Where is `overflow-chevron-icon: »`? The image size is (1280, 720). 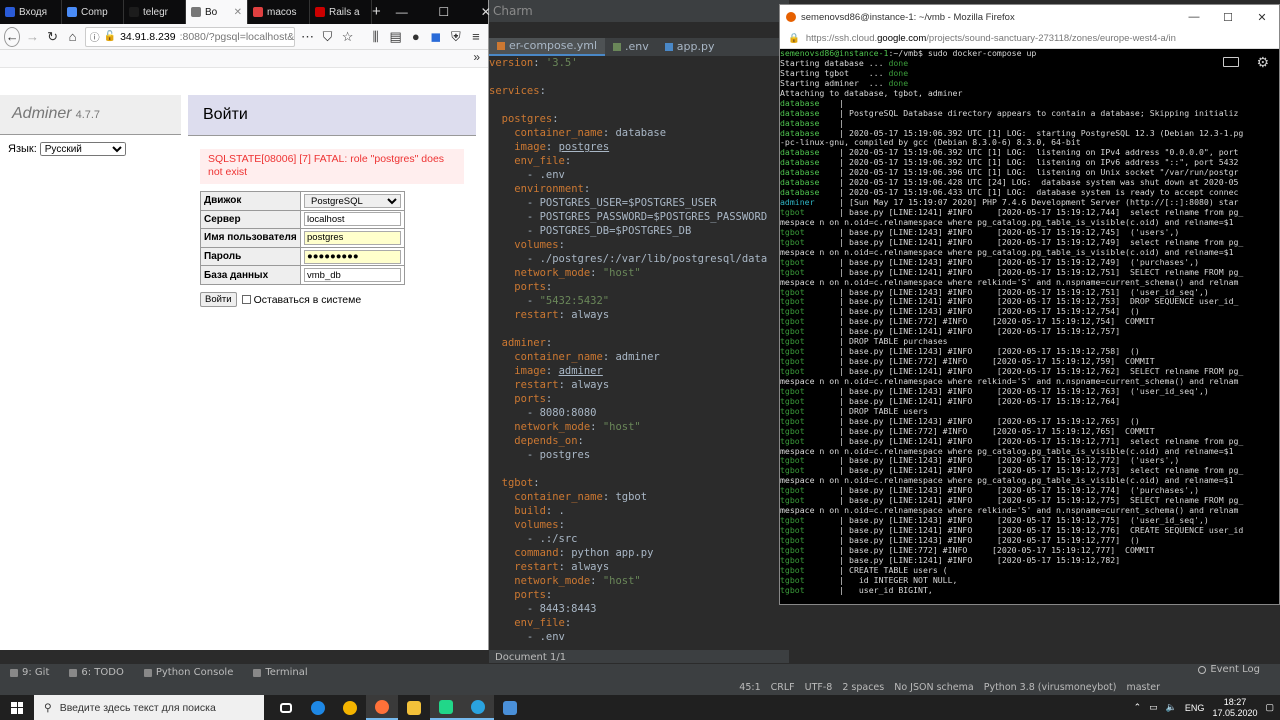
overflow-chevron-icon: » is located at coordinates (244, 59).